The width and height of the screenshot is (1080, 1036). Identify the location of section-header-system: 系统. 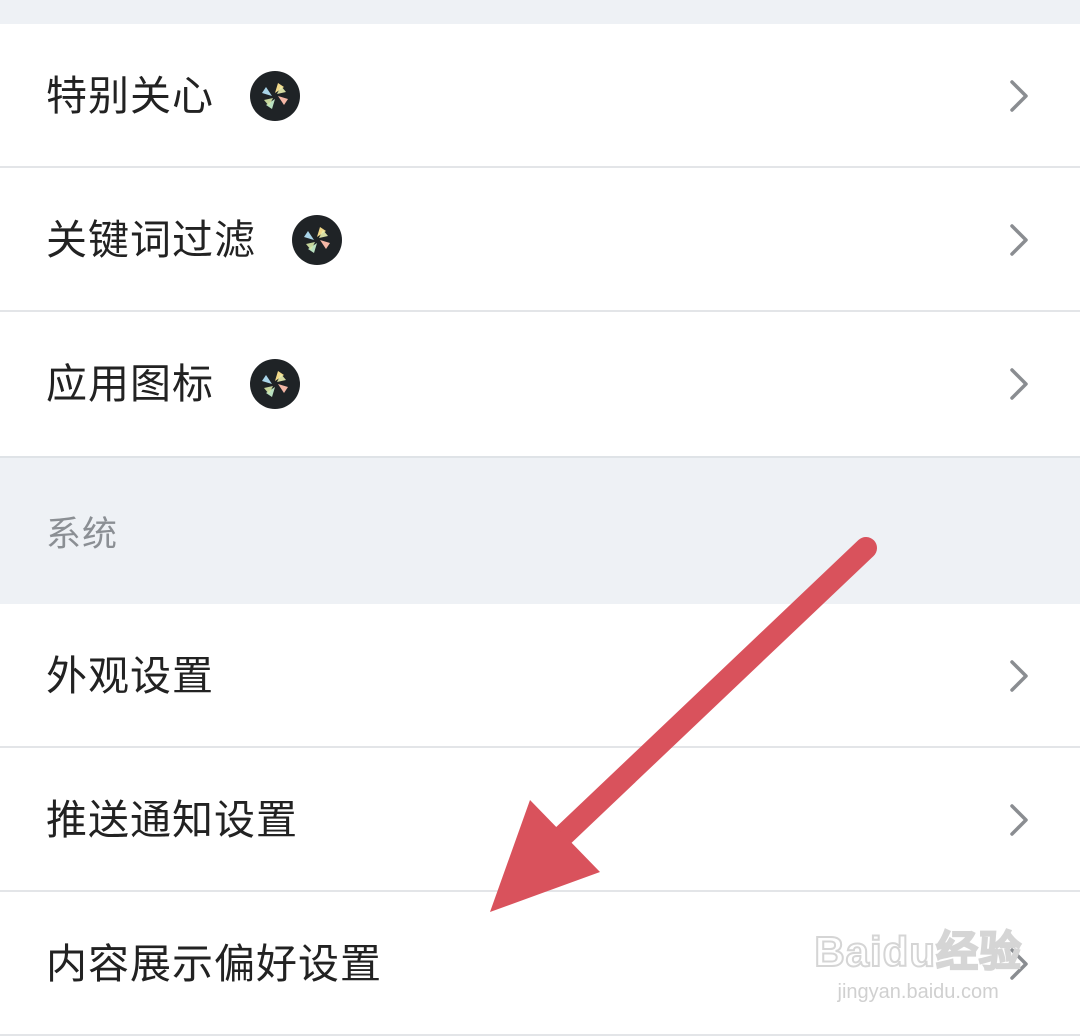
(540, 530).